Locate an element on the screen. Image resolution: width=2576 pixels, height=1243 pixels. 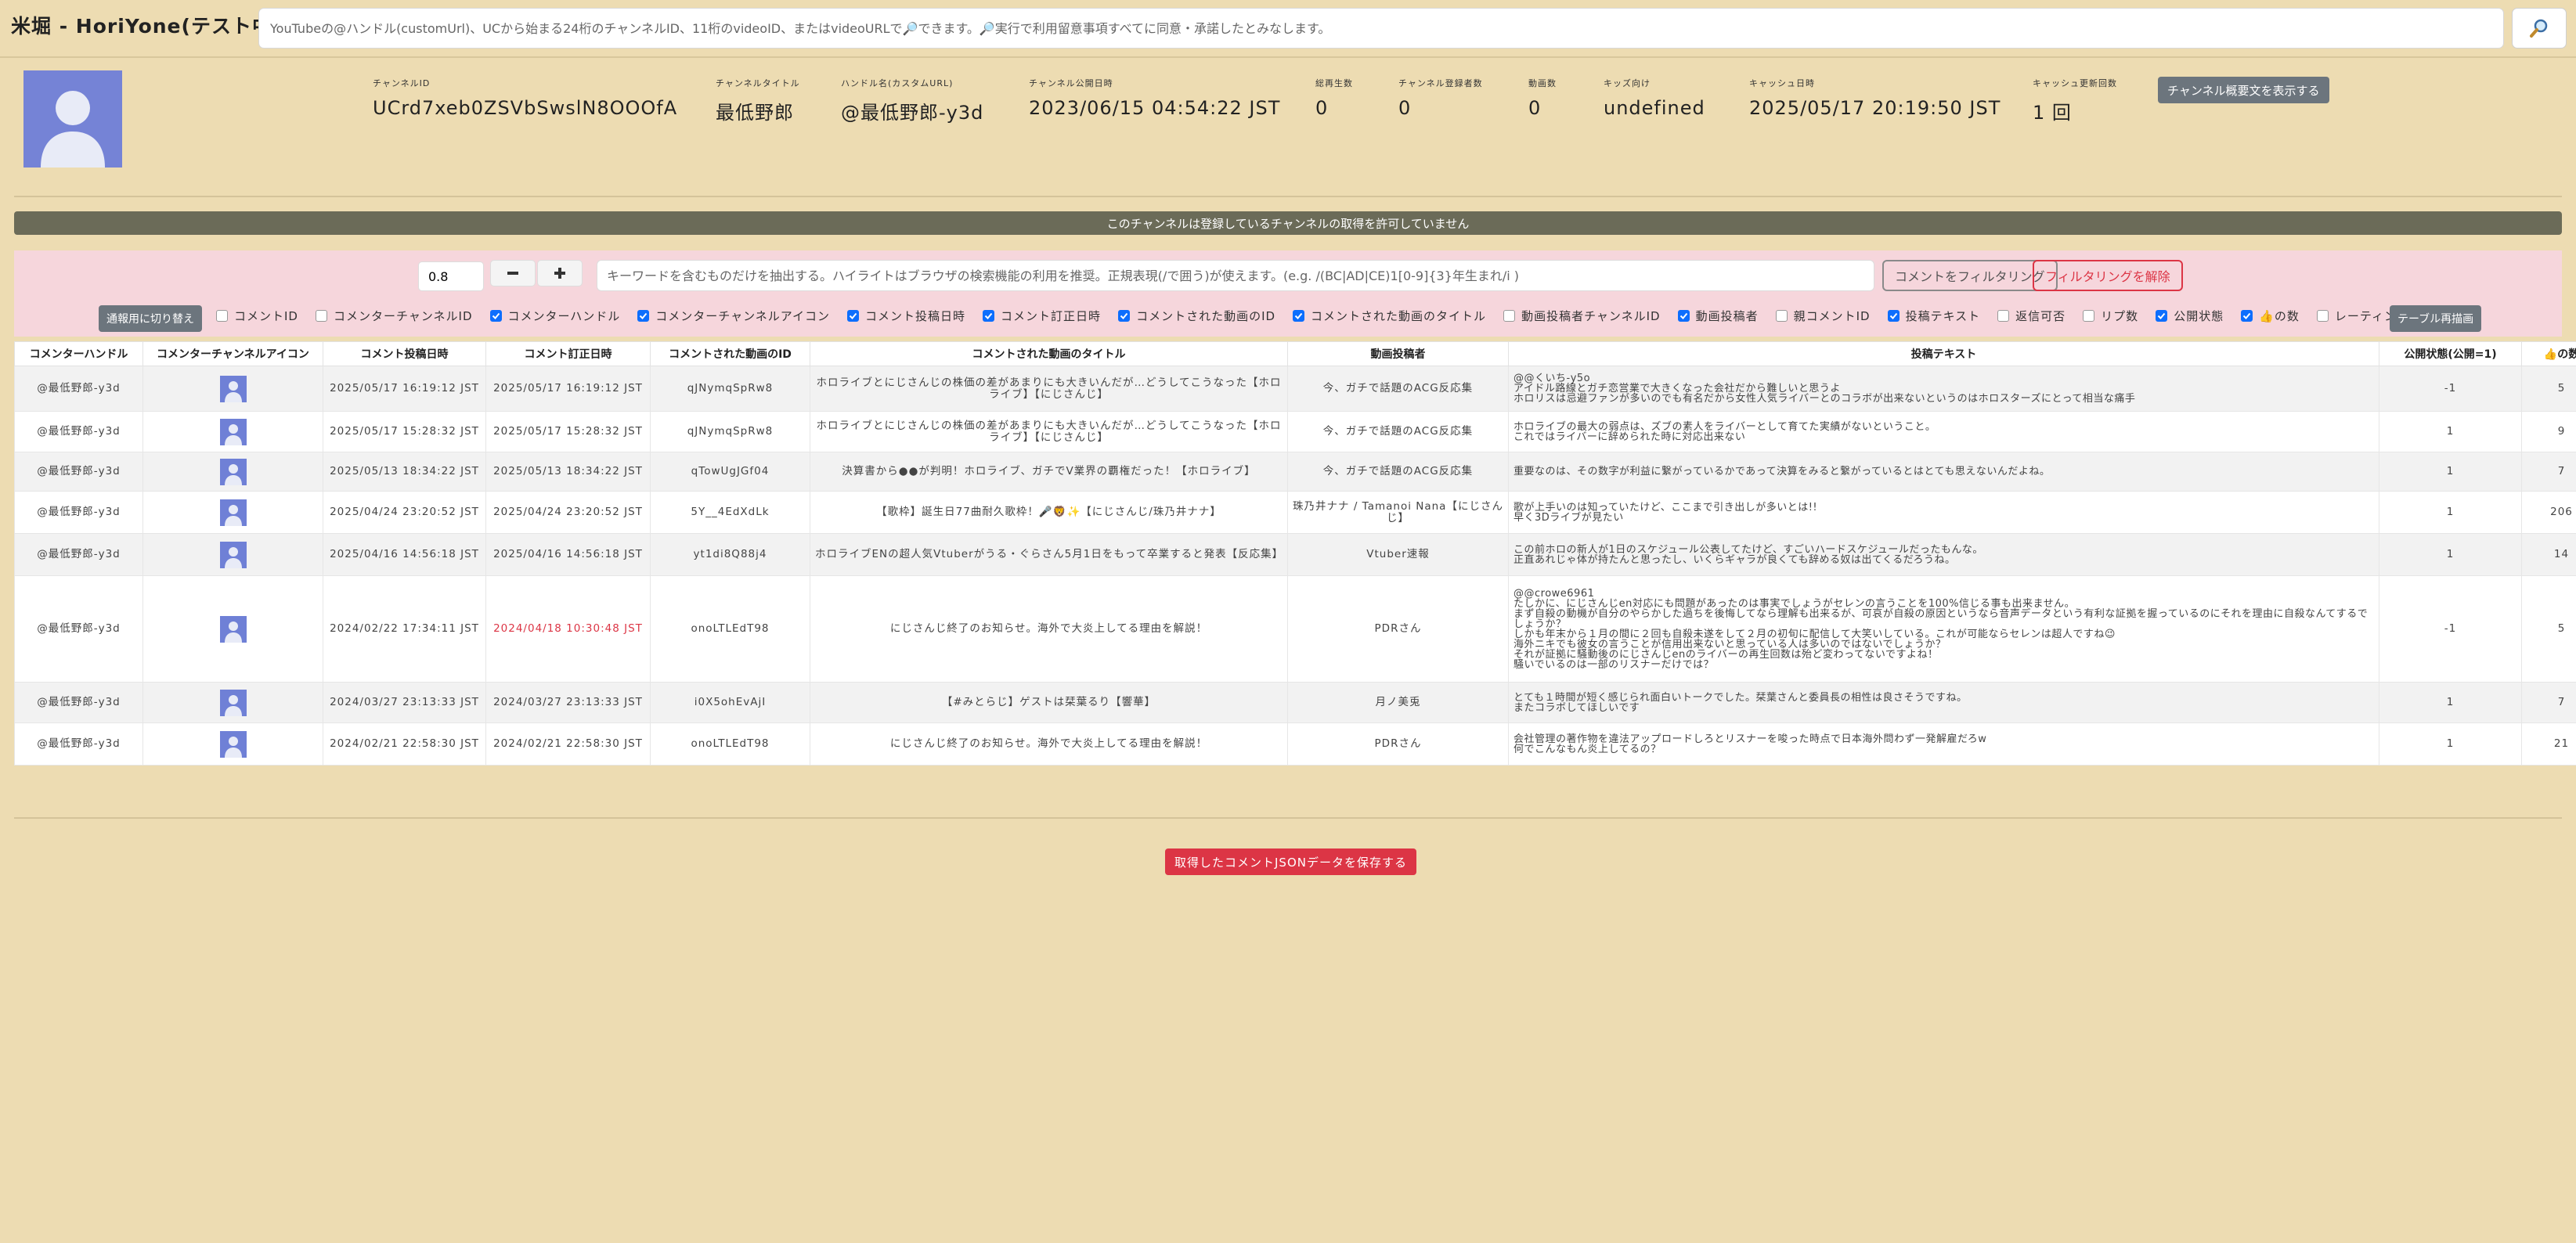
column-toggle: コメントされた動画のID is located at coordinates (1196, 316).